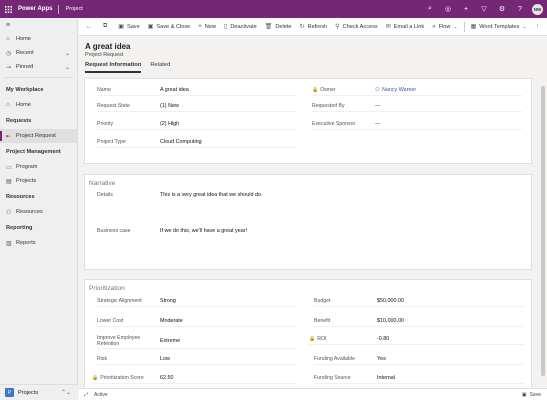 The height and width of the screenshot is (400, 547). What do you see at coordinates (520, 9) in the screenshot?
I see `help-icon: ?` at bounding box center [520, 9].